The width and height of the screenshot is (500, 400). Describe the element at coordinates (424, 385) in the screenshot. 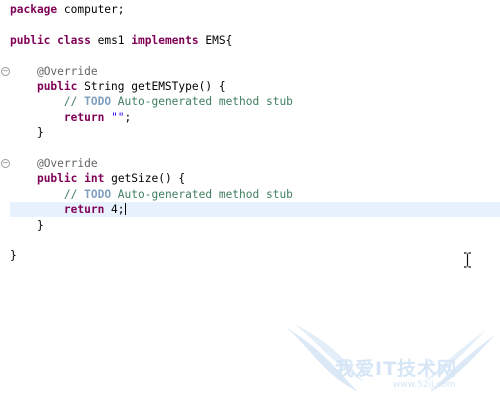

I see `watermark-url: www.52ij.com` at that location.